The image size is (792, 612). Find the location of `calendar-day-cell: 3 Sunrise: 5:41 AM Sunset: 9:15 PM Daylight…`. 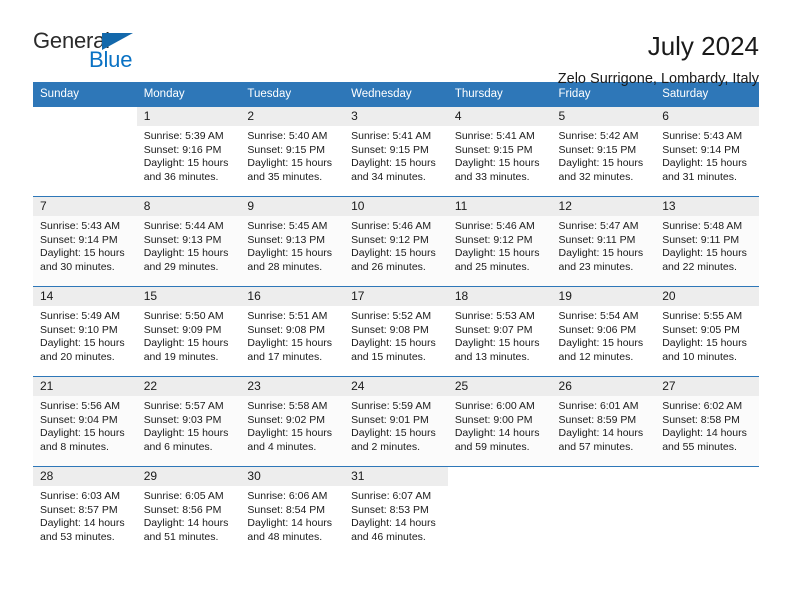

calendar-day-cell: 3 Sunrise: 5:41 AM Sunset: 9:15 PM Daylight… is located at coordinates (396, 151).